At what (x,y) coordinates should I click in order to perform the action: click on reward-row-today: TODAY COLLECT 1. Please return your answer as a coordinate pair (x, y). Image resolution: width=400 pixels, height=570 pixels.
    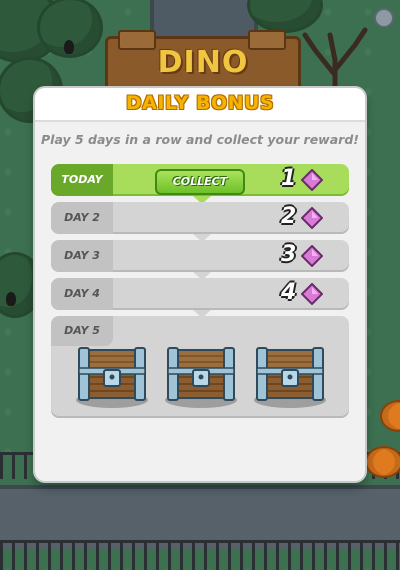
    Looking at the image, I should click on (200, 184).